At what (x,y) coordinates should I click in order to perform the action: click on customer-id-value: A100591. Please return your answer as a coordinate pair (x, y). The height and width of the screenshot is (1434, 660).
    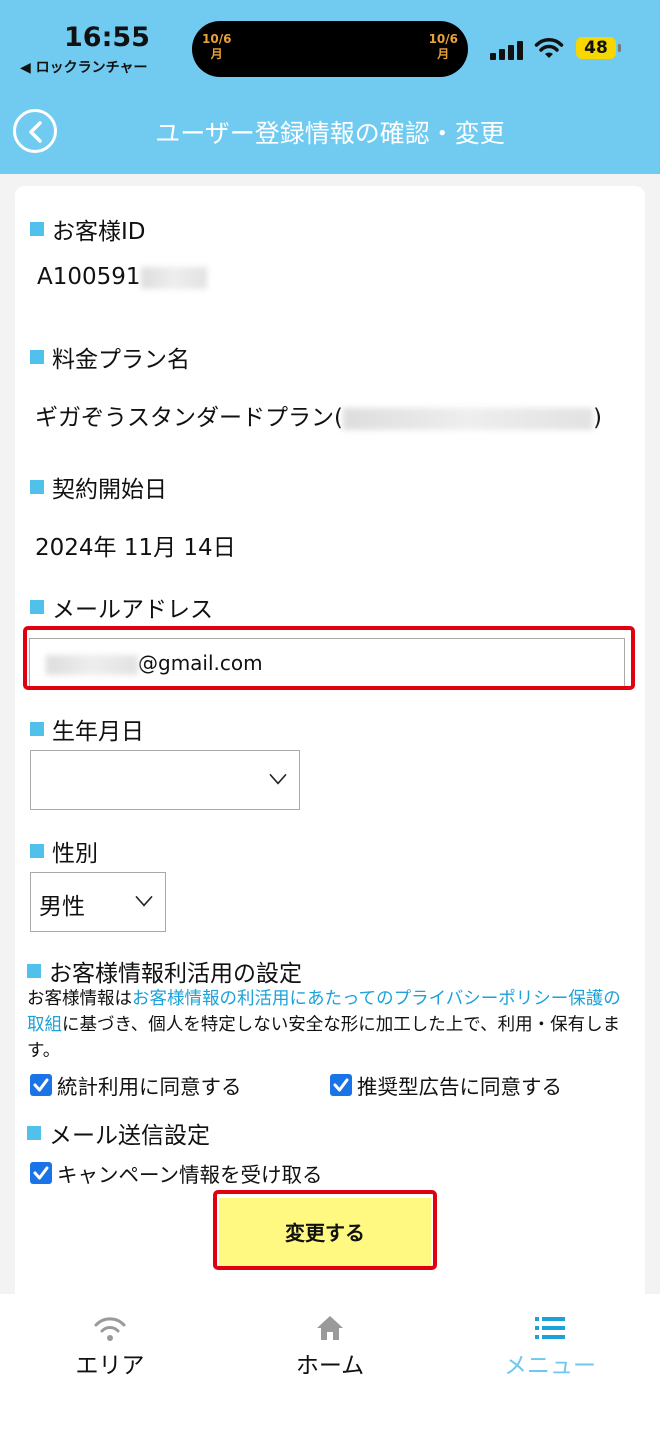
    Looking at the image, I should click on (122, 277).